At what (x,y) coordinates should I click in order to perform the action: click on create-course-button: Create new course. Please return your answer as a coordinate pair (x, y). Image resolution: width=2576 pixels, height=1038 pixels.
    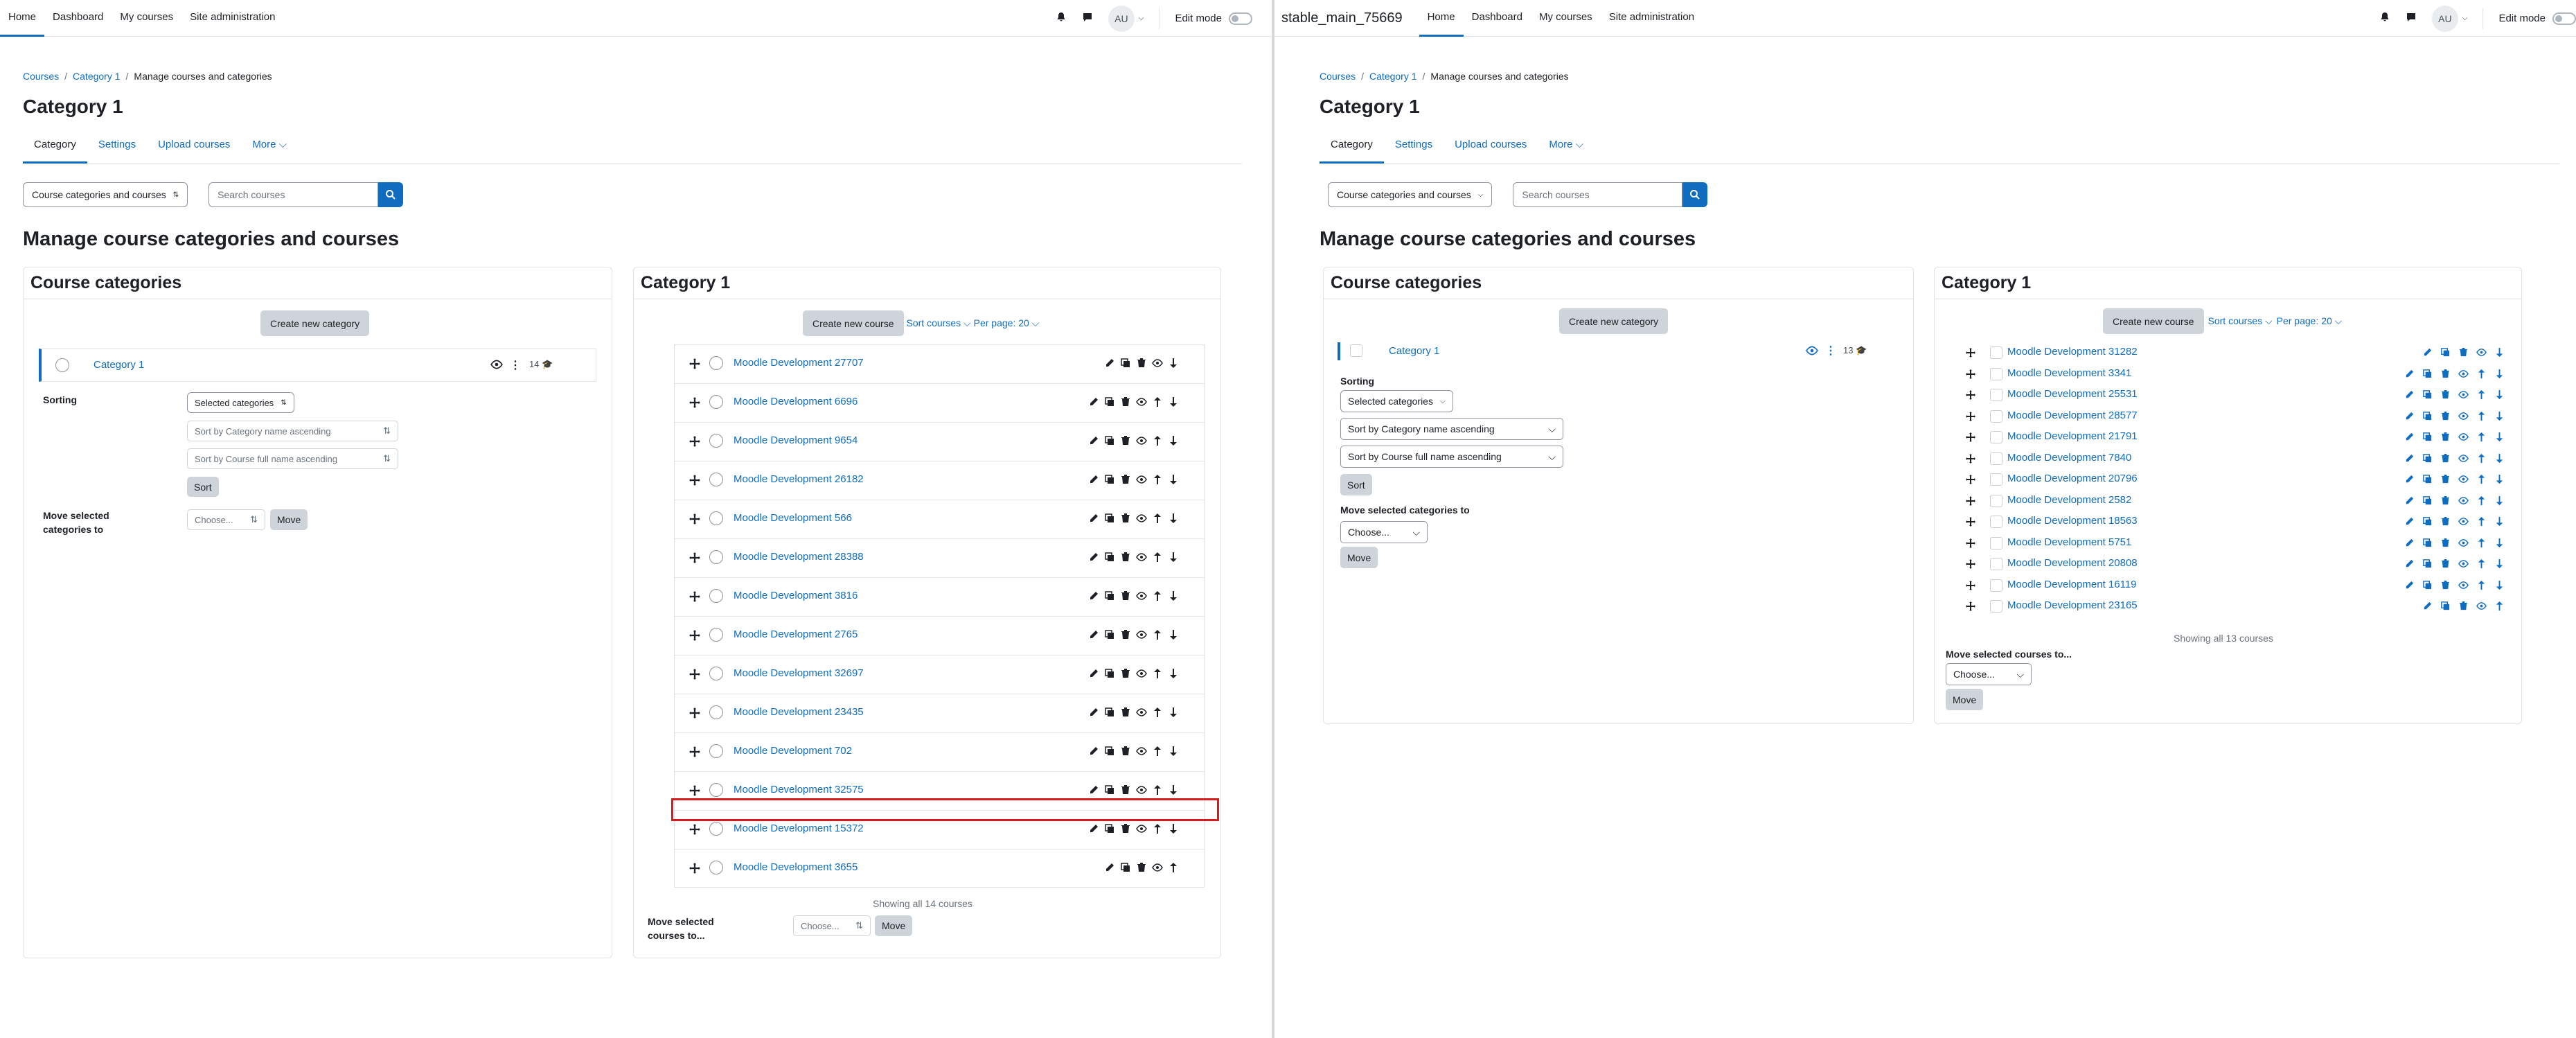
    Looking at the image, I should click on (853, 323).